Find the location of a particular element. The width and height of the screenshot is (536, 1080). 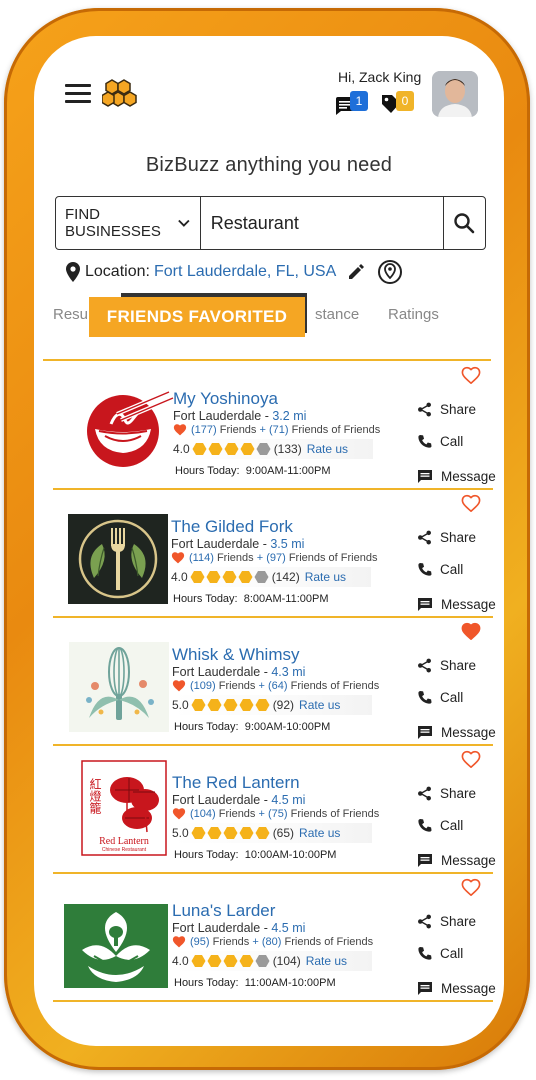

listing-name: Whisk & Whimsy is located at coordinates (236, 655).